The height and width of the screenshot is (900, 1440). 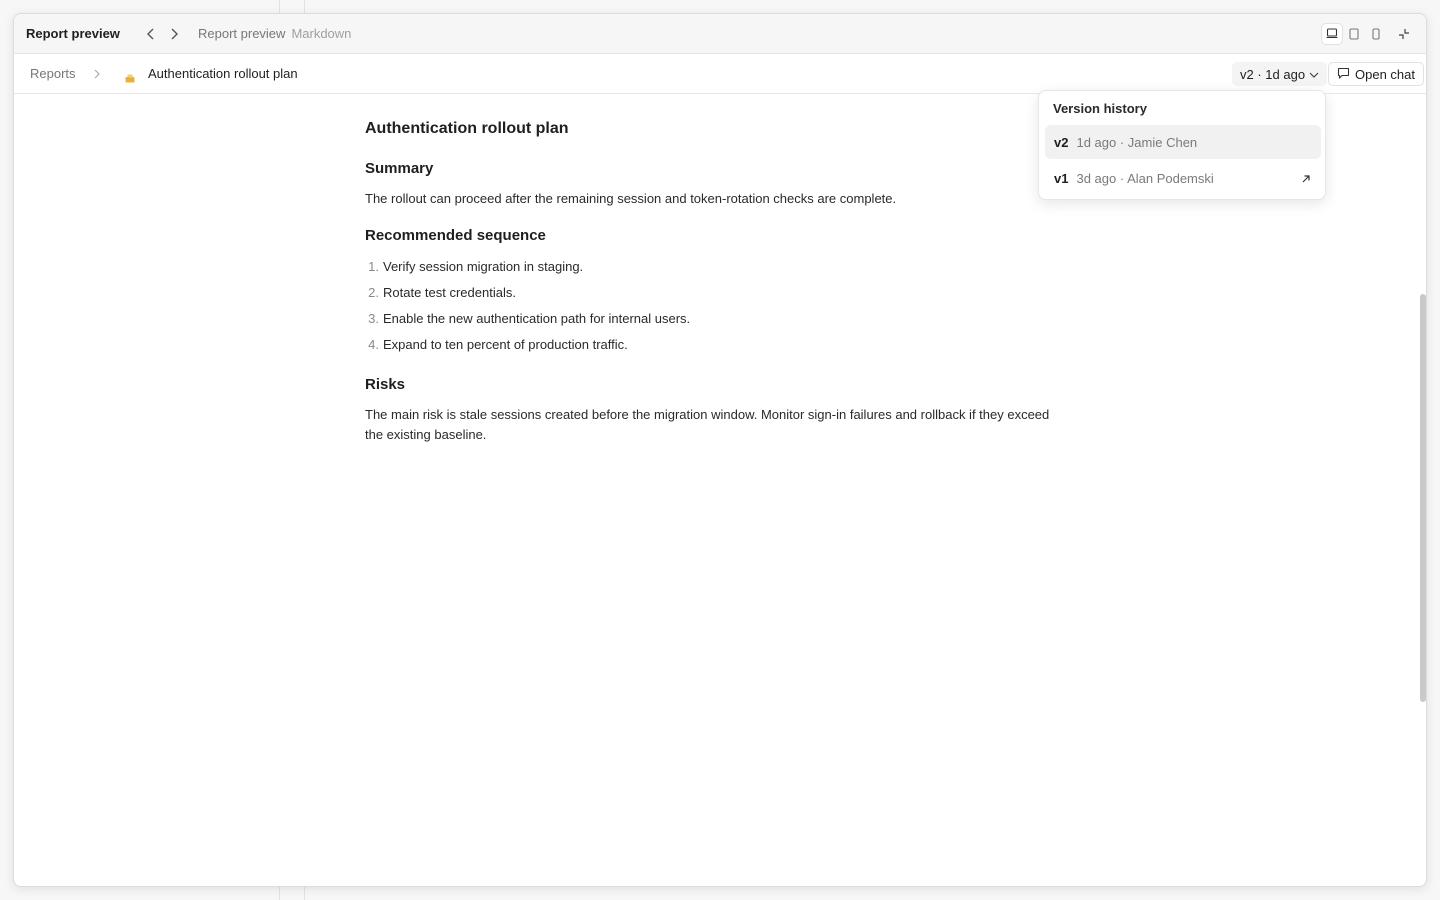 I want to click on list-item-text: Rotate test credentials., so click(x=449, y=292).